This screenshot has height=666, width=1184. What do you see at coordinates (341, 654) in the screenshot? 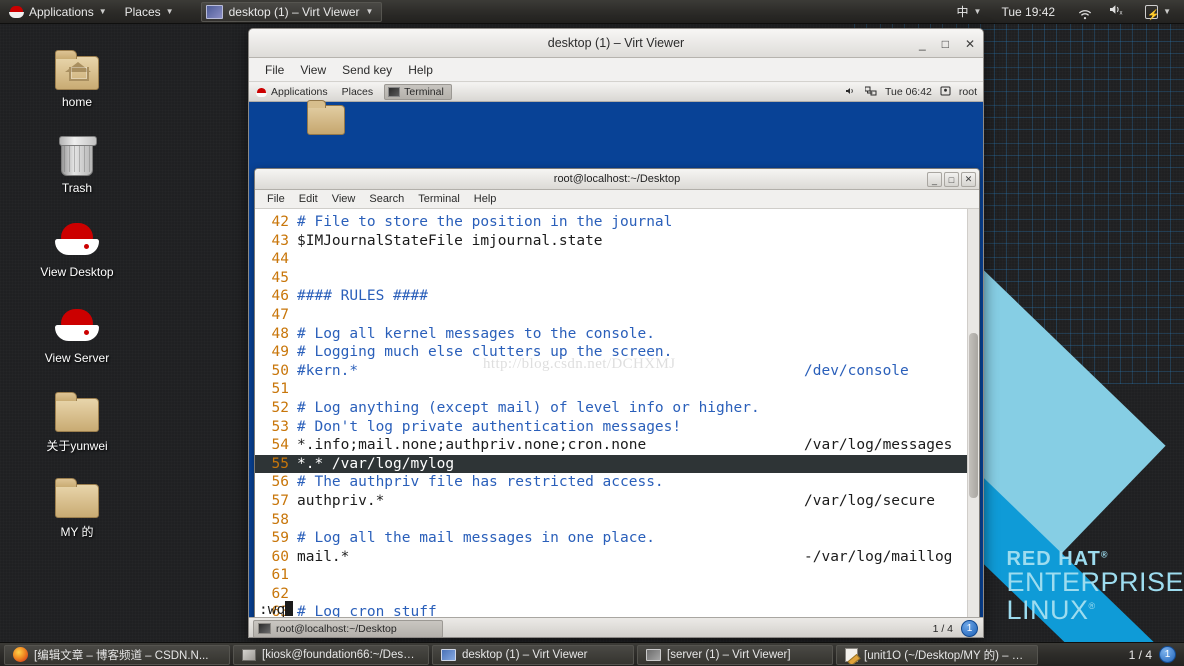
I see `taskbar-item-label: [kiosk@foundation66:~/Desktop]` at bounding box center [341, 654].